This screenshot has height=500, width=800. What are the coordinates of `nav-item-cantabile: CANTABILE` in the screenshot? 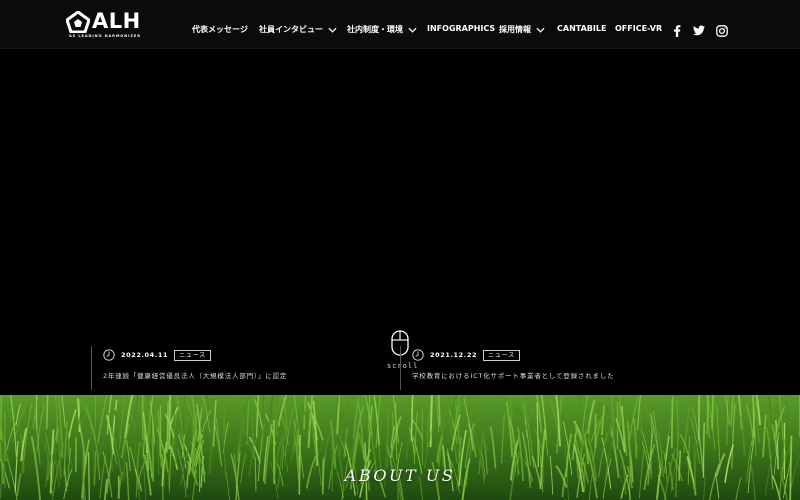 It's located at (581, 28).